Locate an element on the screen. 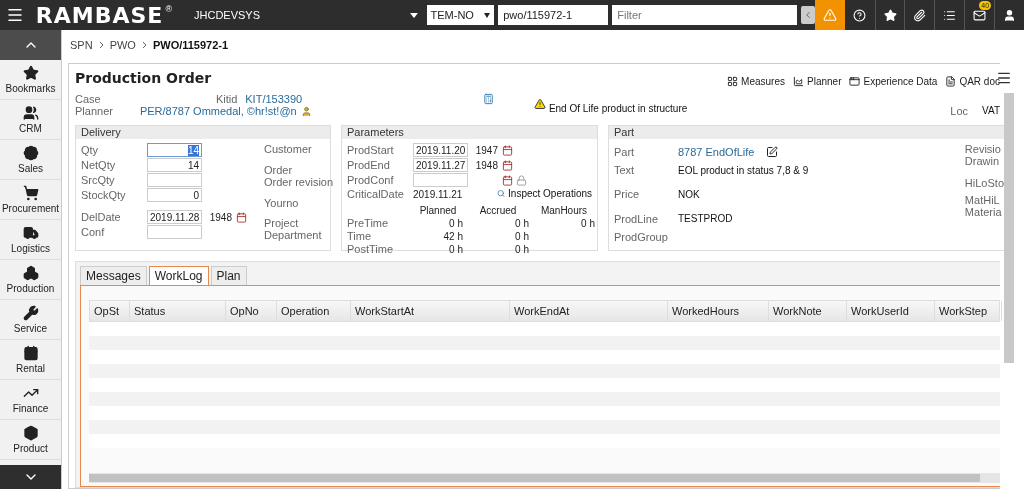  column-header: OpNo is located at coordinates (251, 311).